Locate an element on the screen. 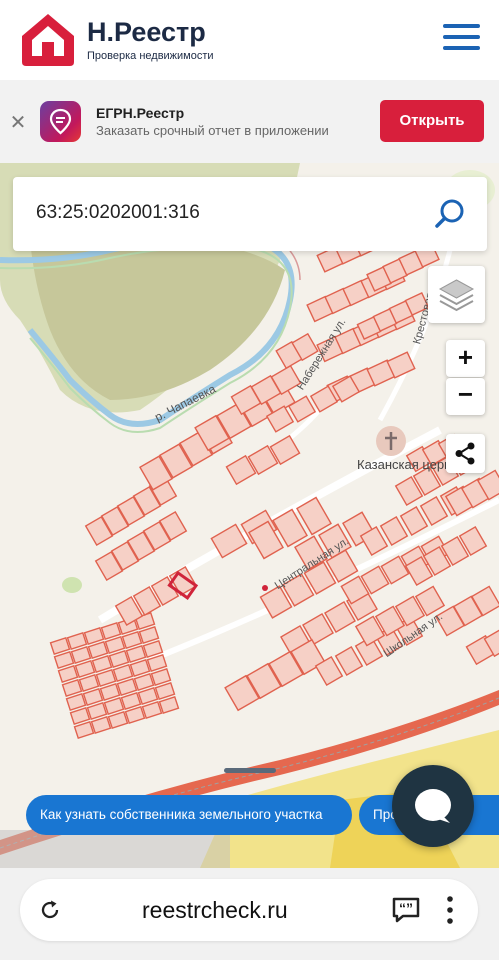 The height and width of the screenshot is (960, 499). layers-button is located at coordinates (456, 294).